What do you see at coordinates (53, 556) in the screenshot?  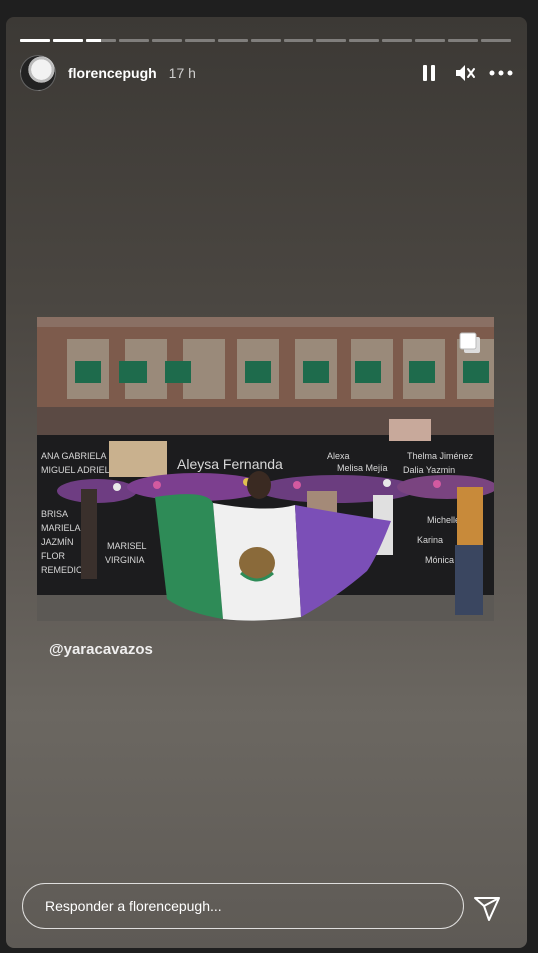 I see `svg-text: FLOR` at bounding box center [53, 556].